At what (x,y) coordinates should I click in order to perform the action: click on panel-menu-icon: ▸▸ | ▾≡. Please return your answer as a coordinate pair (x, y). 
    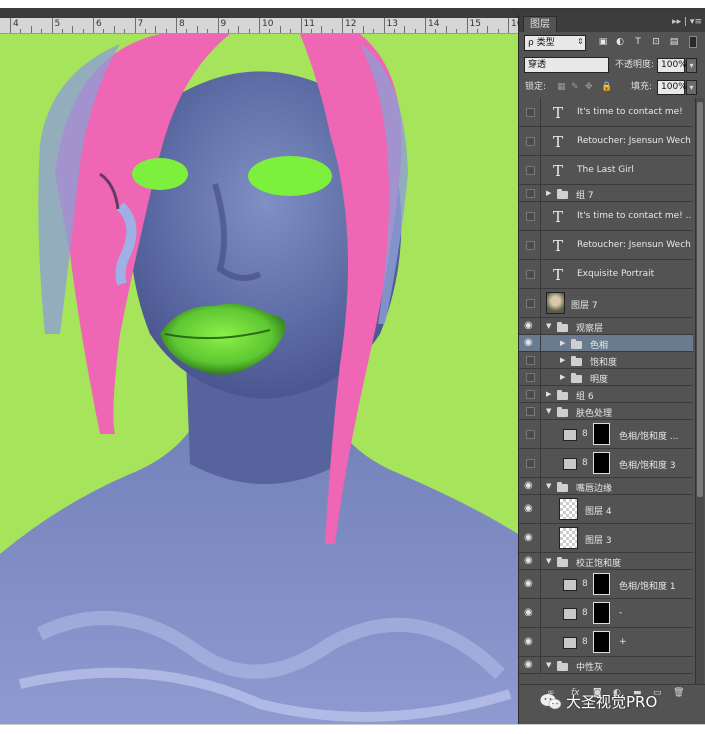
    Looking at the image, I should click on (687, 22).